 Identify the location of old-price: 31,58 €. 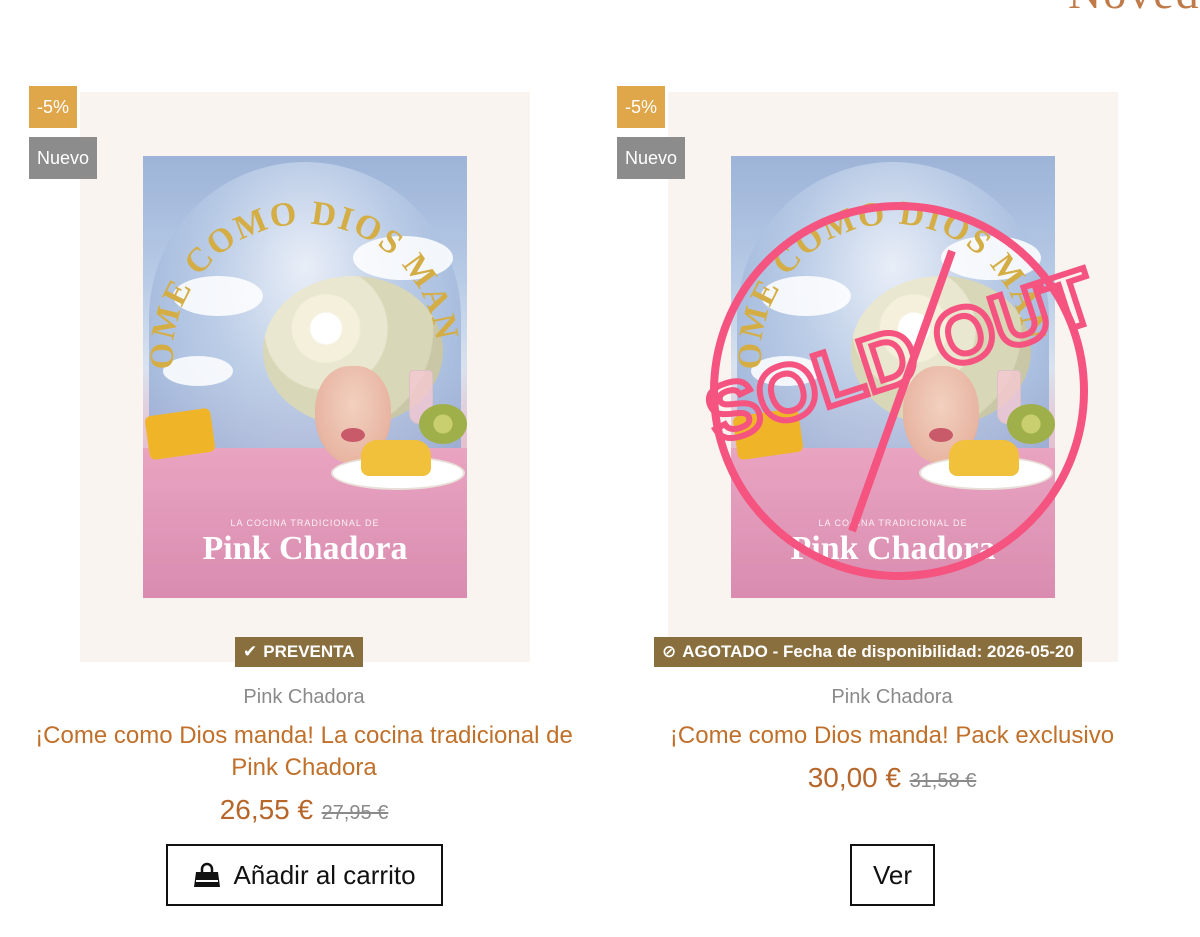
(943, 781).